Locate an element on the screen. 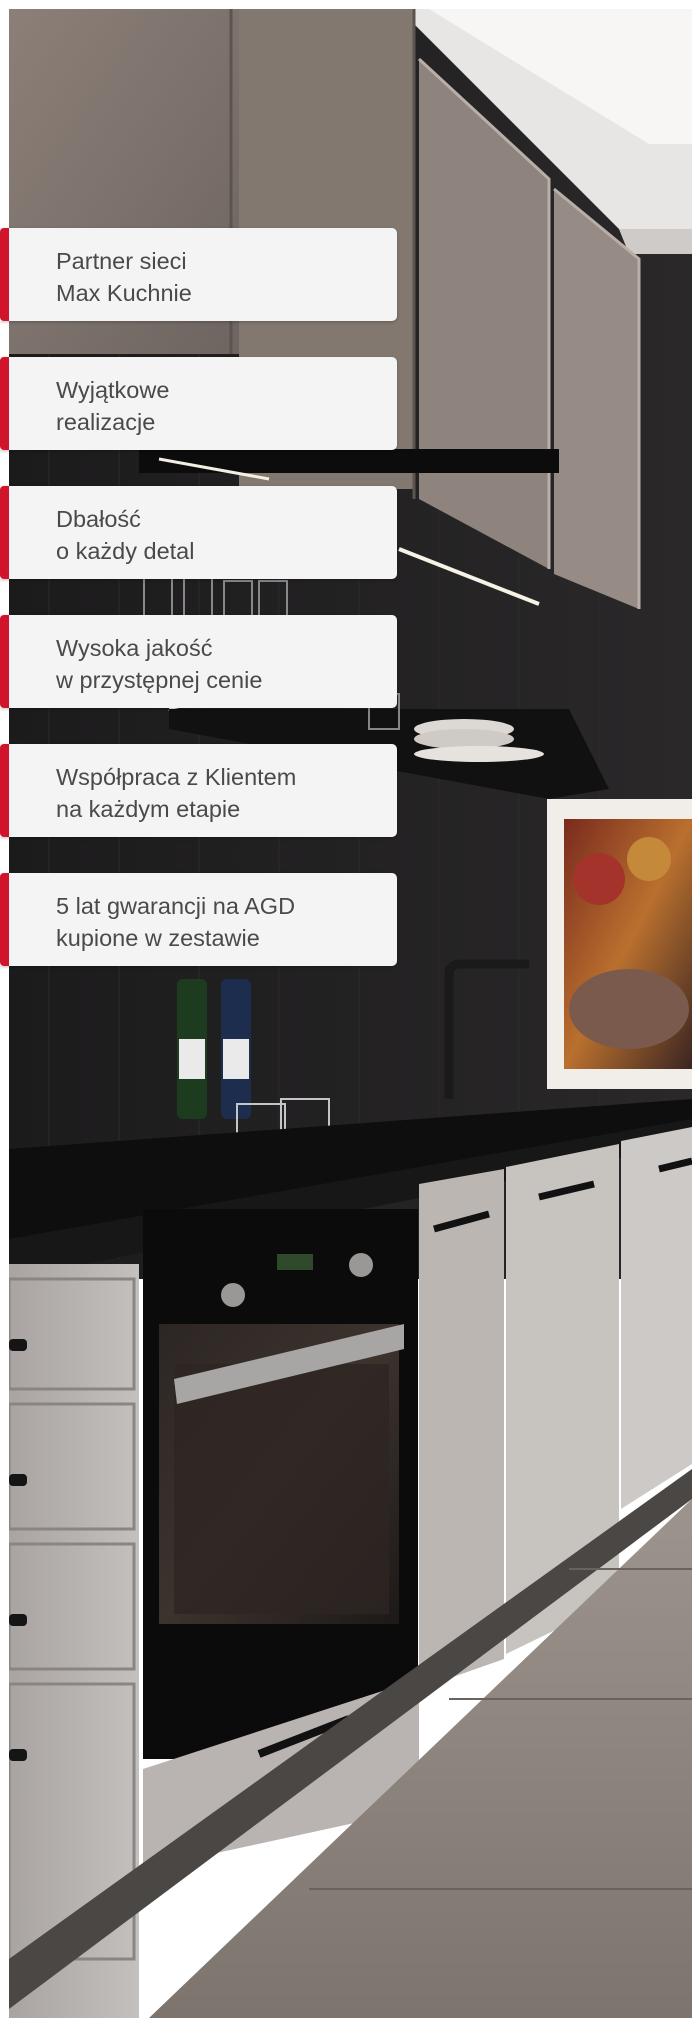  feature-card-detail: Dbałość o każdy detal is located at coordinates (198, 532).